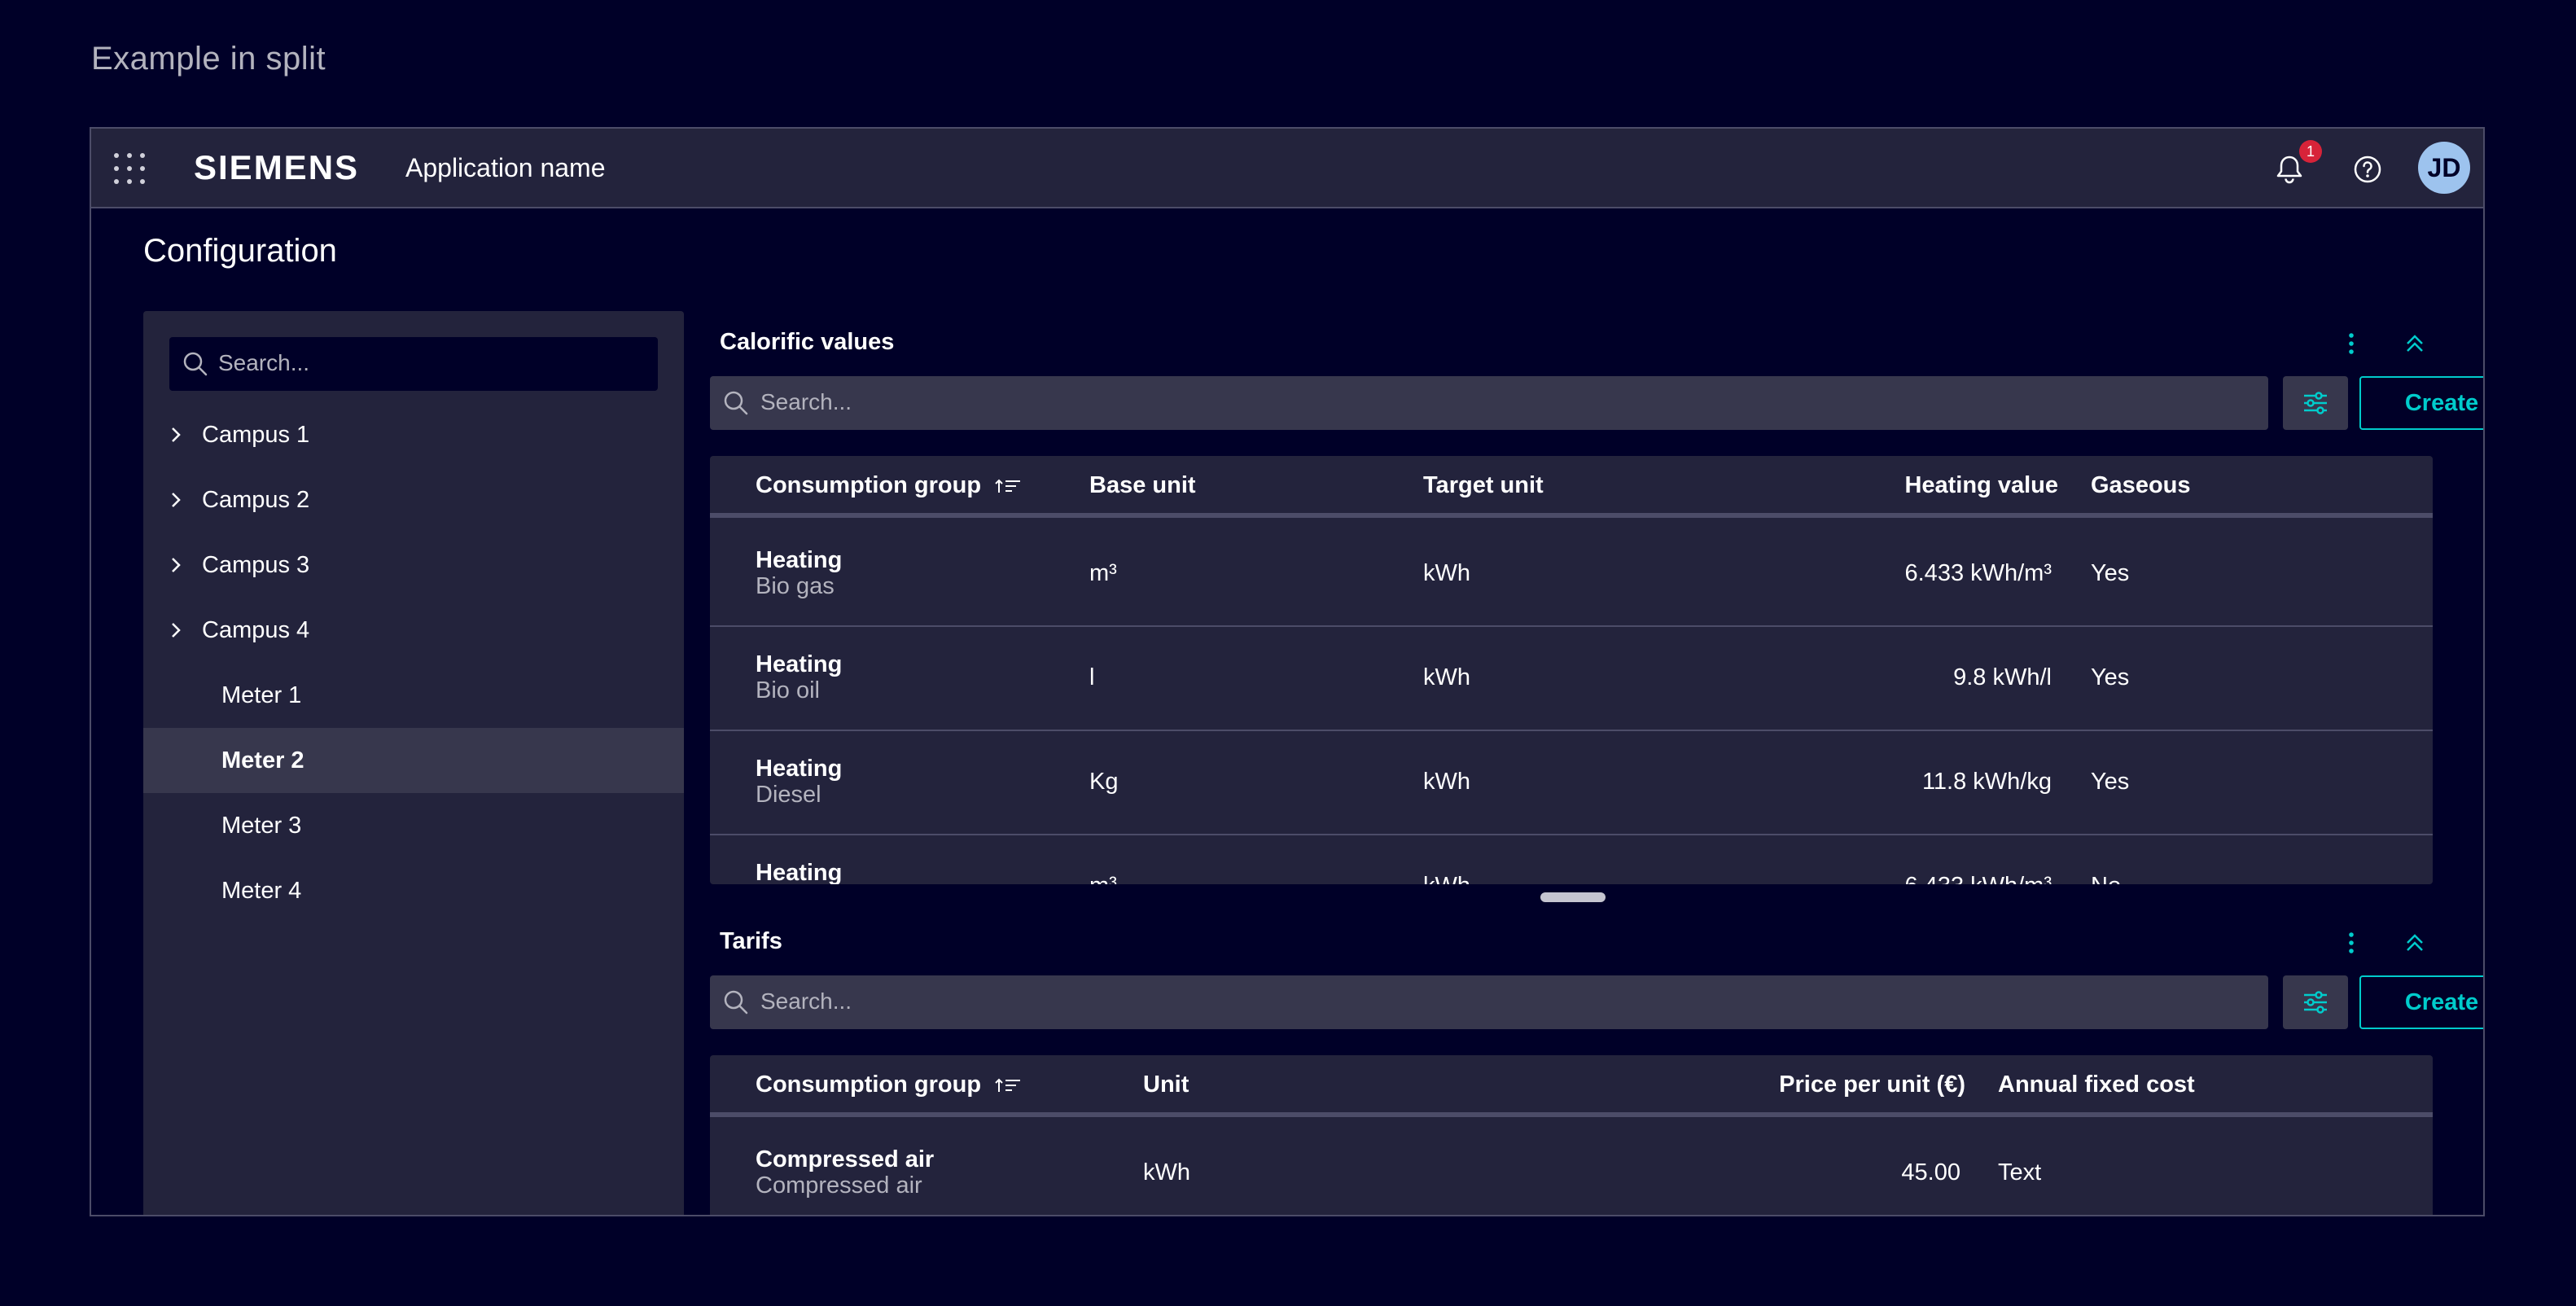  I want to click on column-header-annual-fixed-cost: Annual fixed cost, so click(2096, 1085).